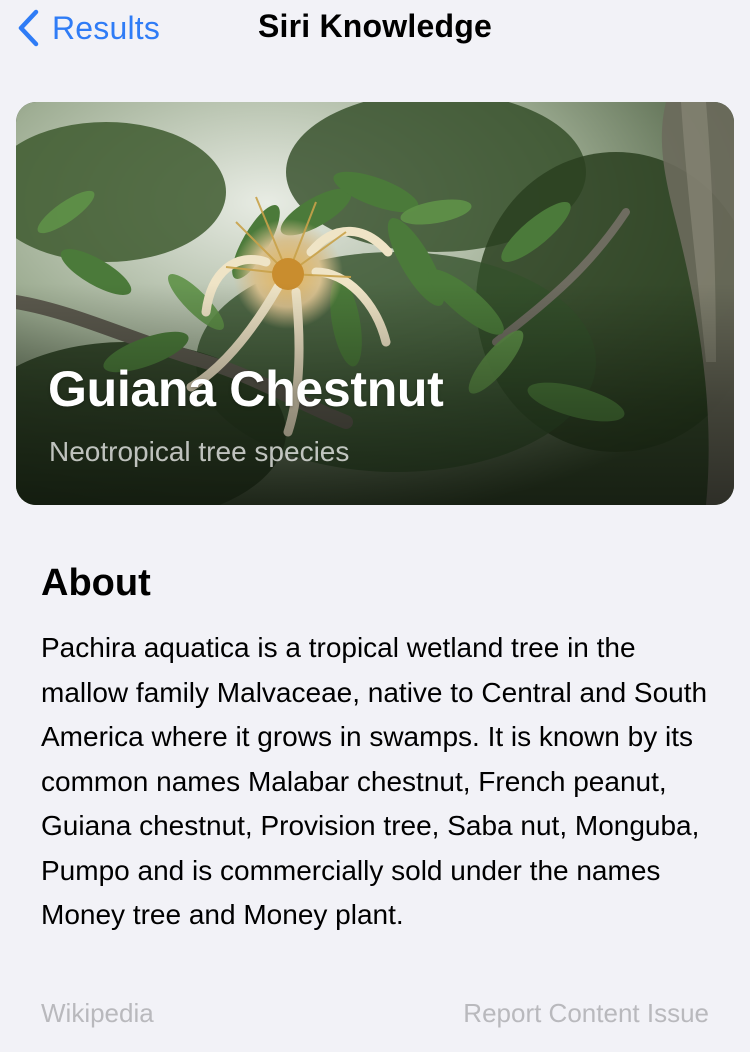 This screenshot has width=750, height=1052. Describe the element at coordinates (586, 1013) in the screenshot. I see `report-issue-link: Report Content Issue` at that location.